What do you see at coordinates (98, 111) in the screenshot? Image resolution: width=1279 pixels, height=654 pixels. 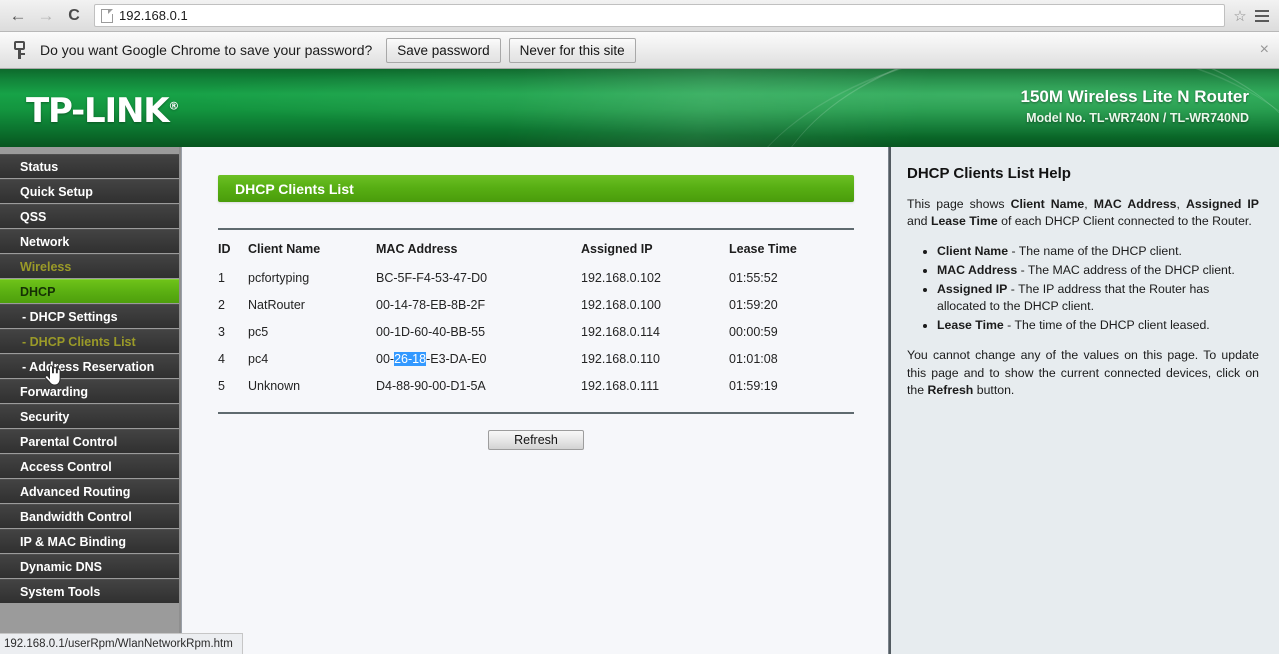 I see `tplink-logo-text: TP-LINK` at bounding box center [98, 111].